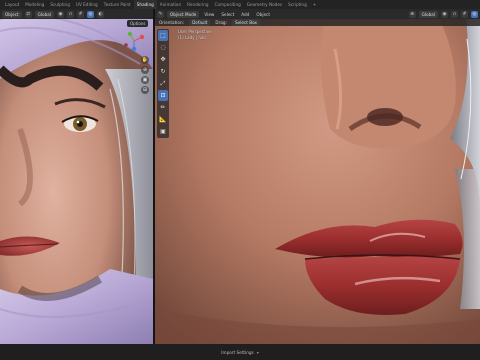 This screenshot has width=480, height=360. What do you see at coordinates (412, 14) in the screenshot?
I see `globe-icon: ⊕` at bounding box center [412, 14].